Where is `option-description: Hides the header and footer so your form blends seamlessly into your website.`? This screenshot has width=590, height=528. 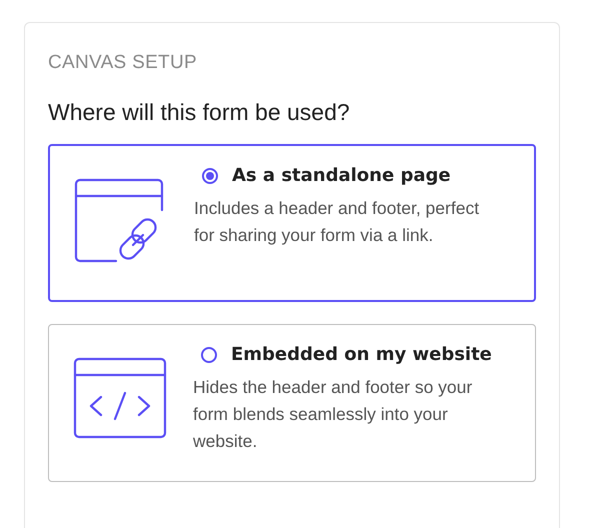
option-description: Hides the header and footer so your form blends seamlessly into your website. is located at coordinates (333, 414).